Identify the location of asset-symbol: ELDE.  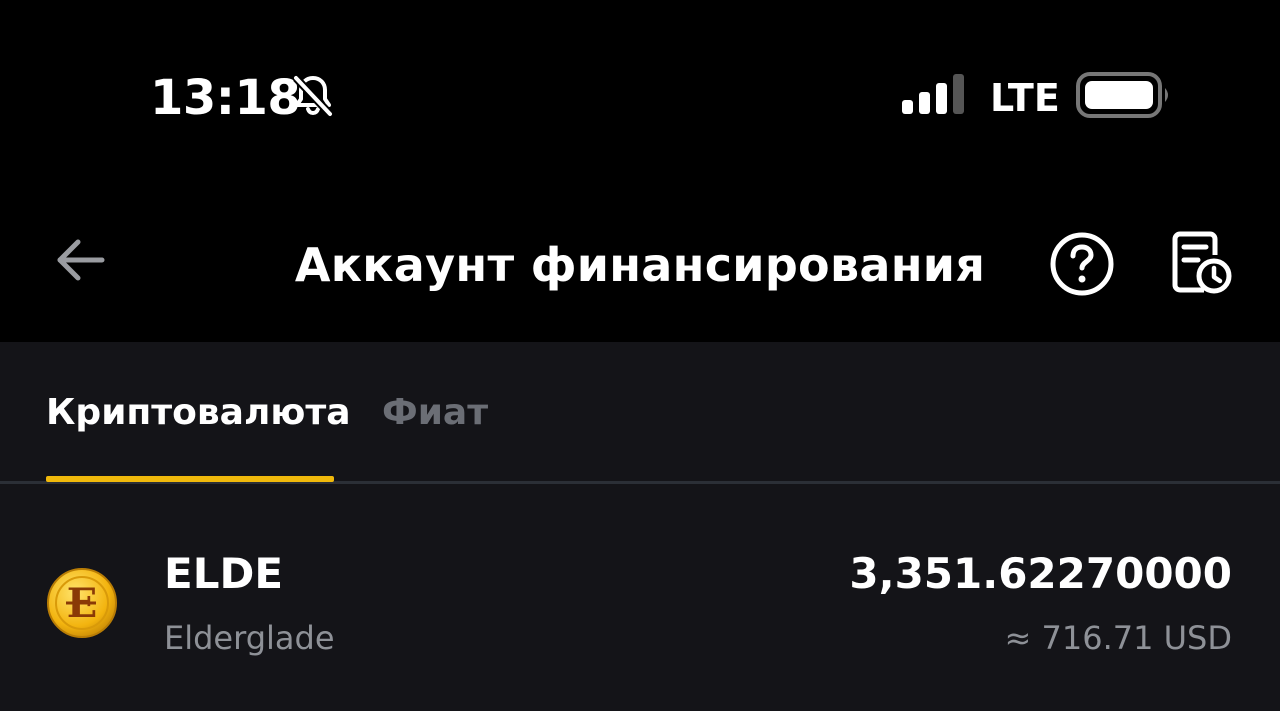
(224, 573).